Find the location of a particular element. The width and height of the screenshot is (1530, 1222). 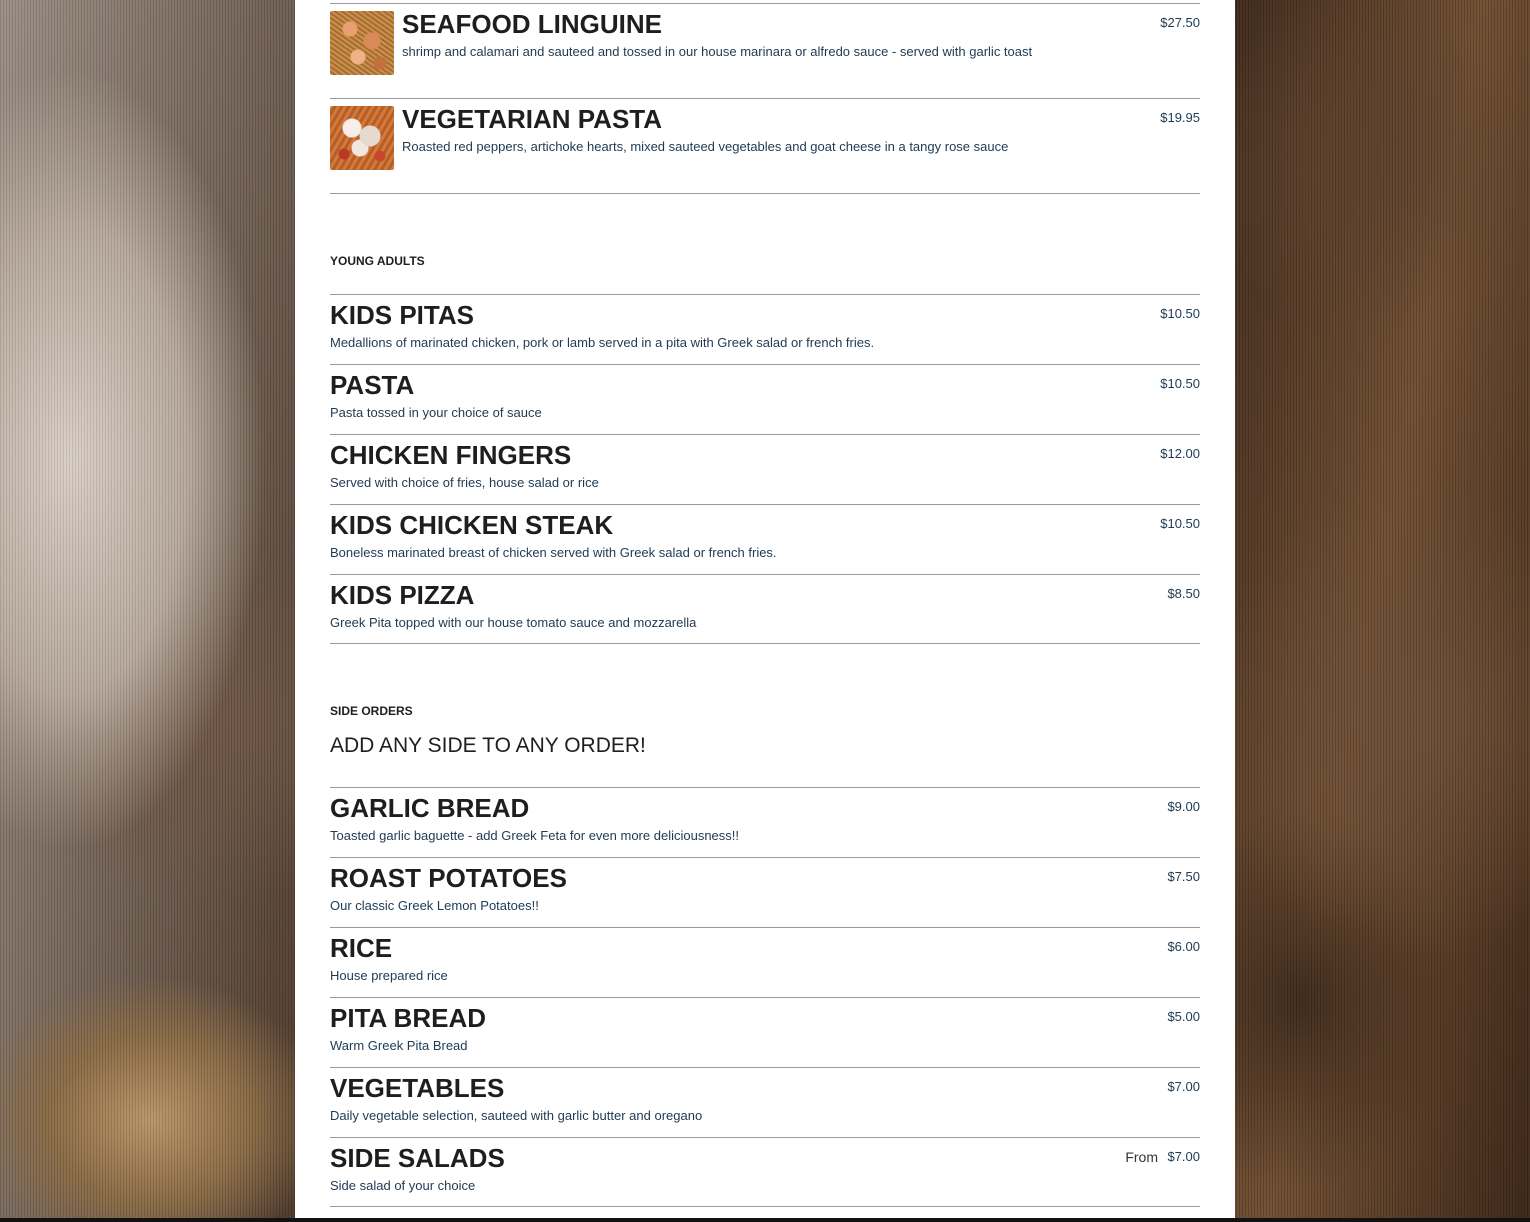

item-body: PITA BREAD Warm Greek Pita Bread is located at coordinates (765, 1026).